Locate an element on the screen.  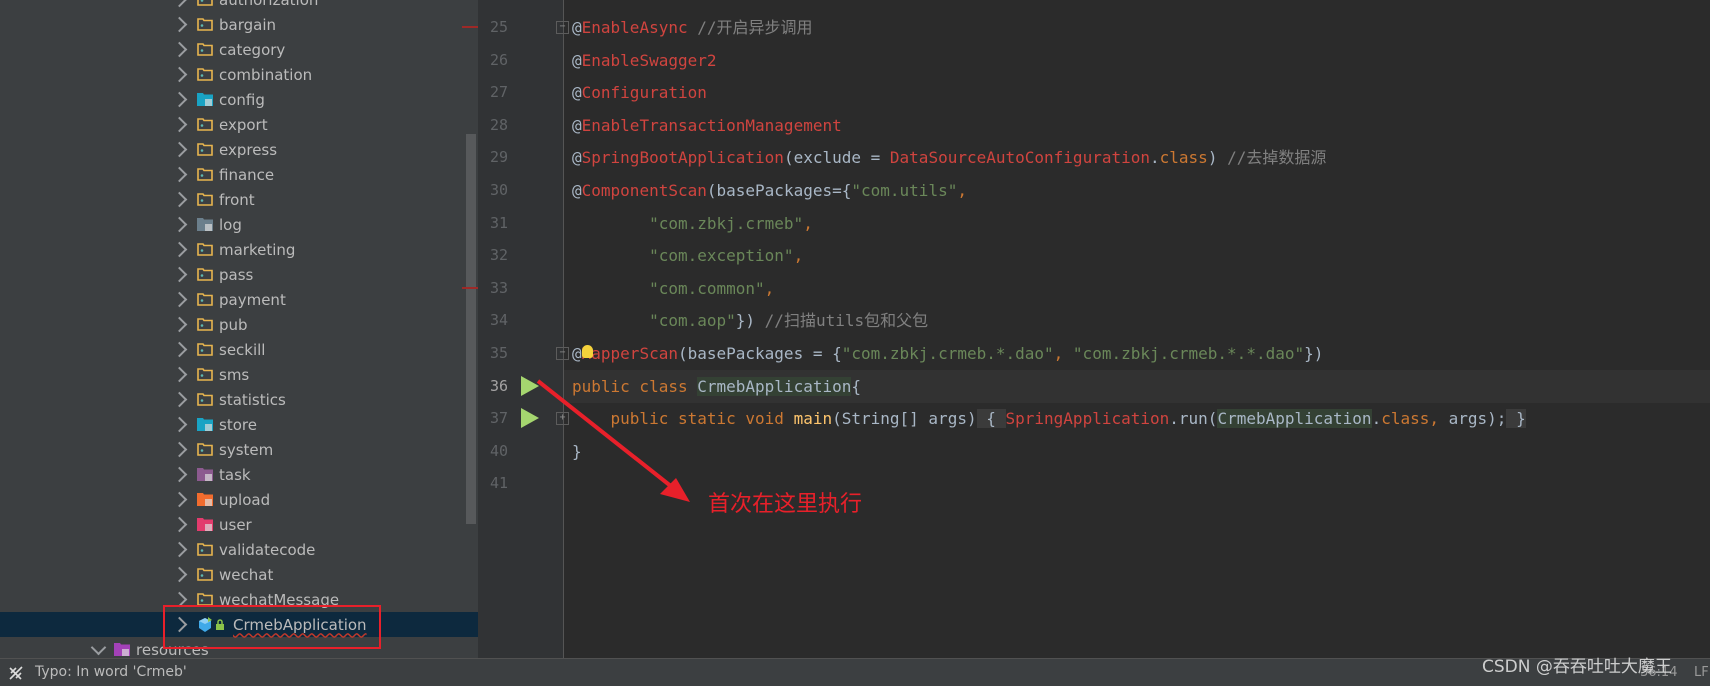
tree-item: export is located at coordinates (239, 124).